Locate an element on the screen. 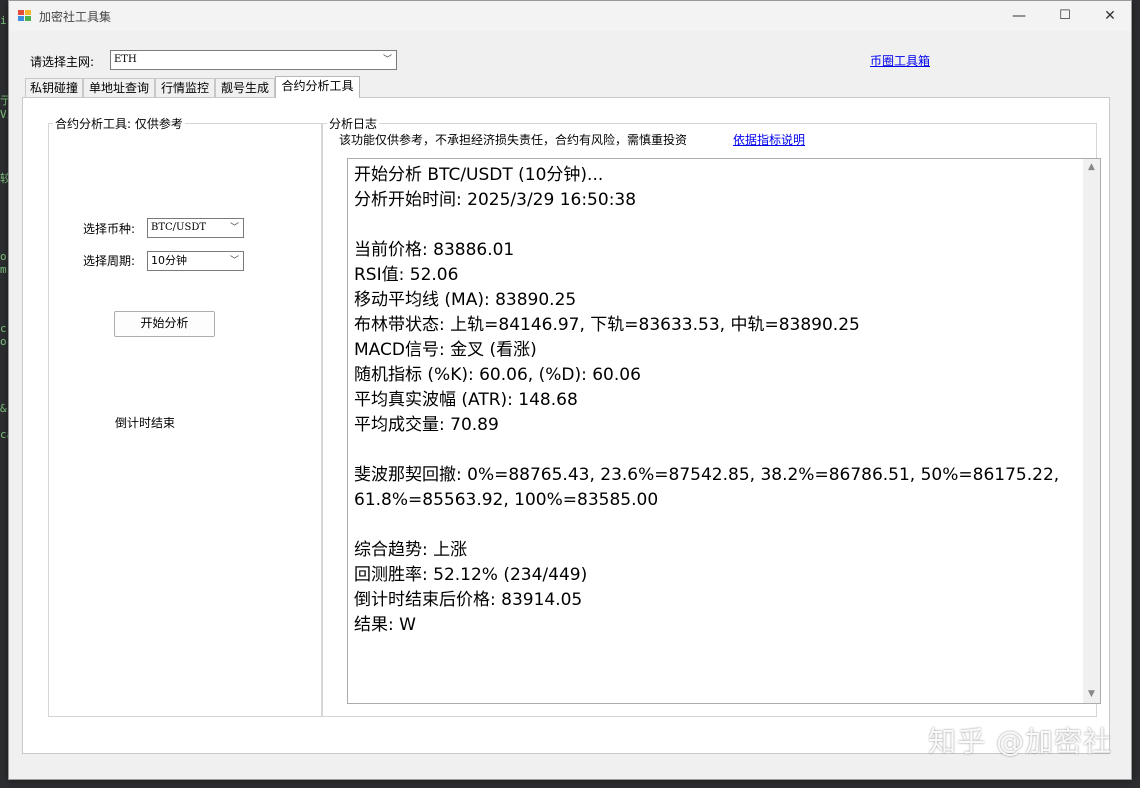 Image resolution: width=1140 pixels, height=788 pixels. log-line: 移动平均线 (MA): 83890.25 is located at coordinates (465, 300).